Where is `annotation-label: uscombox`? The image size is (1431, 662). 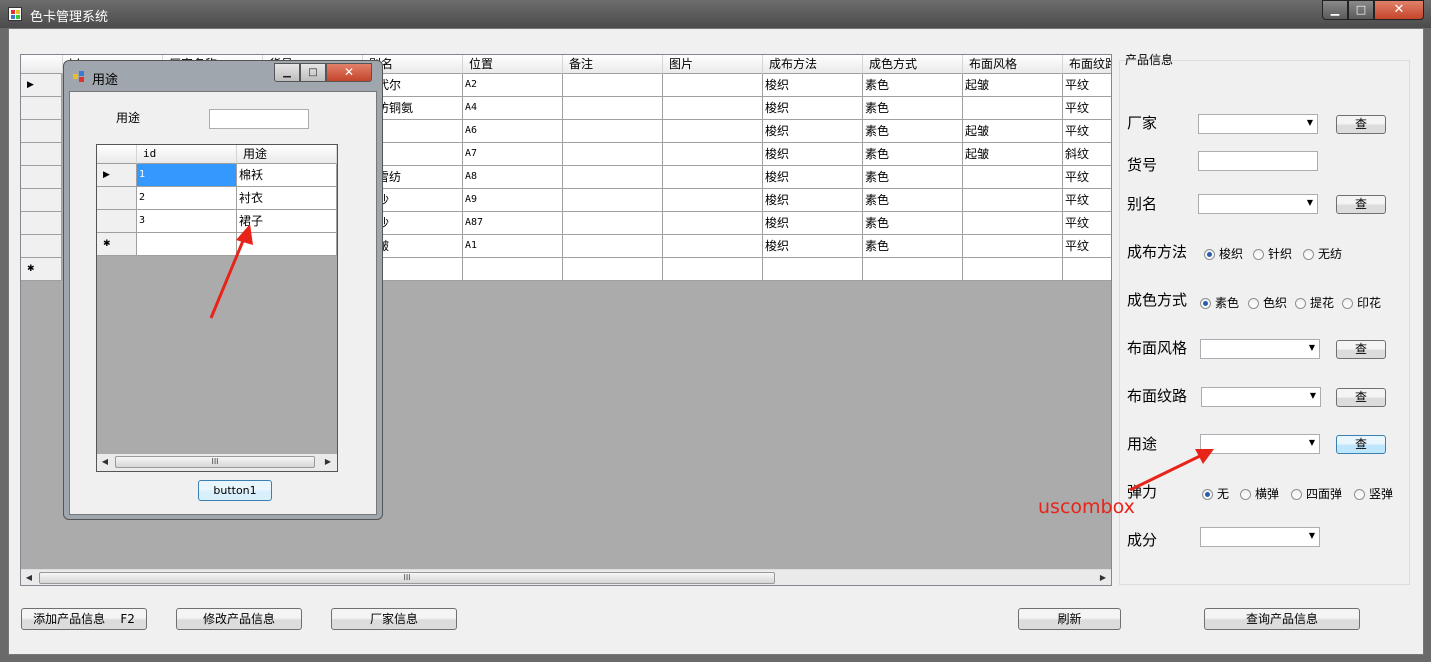
annotation-label: uscombox is located at coordinates (1086, 507).